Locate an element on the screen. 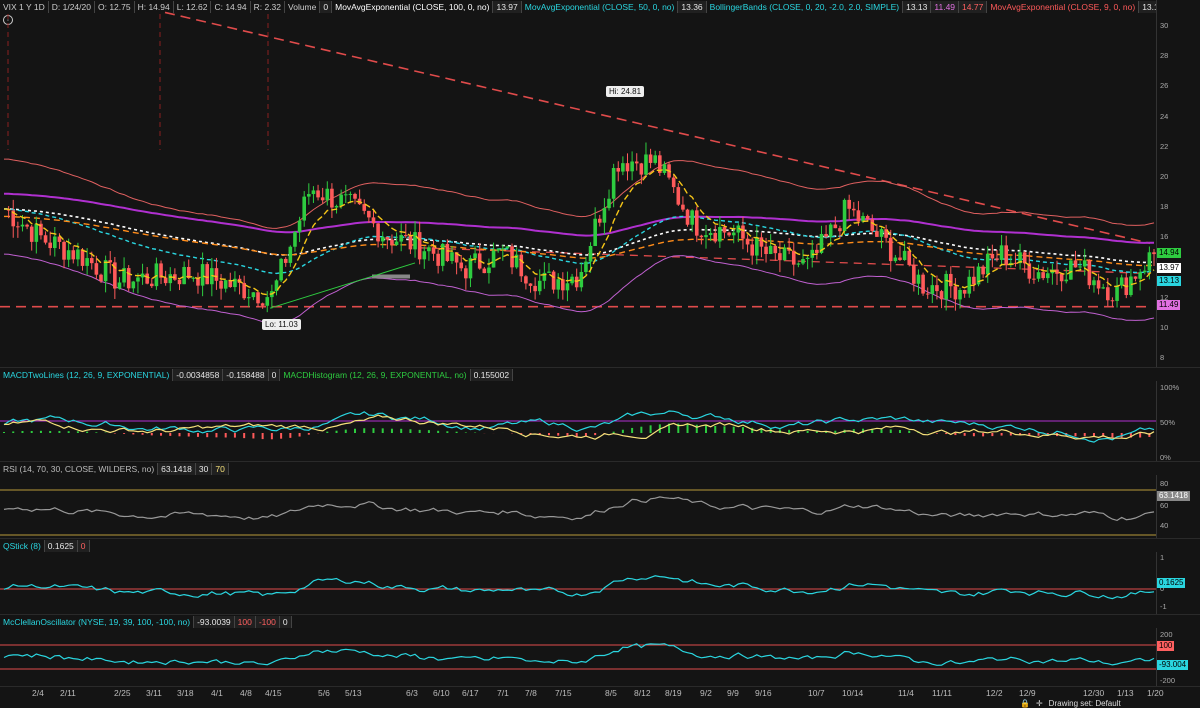  time-tick: 12/9 is located at coordinates (1027, 693).